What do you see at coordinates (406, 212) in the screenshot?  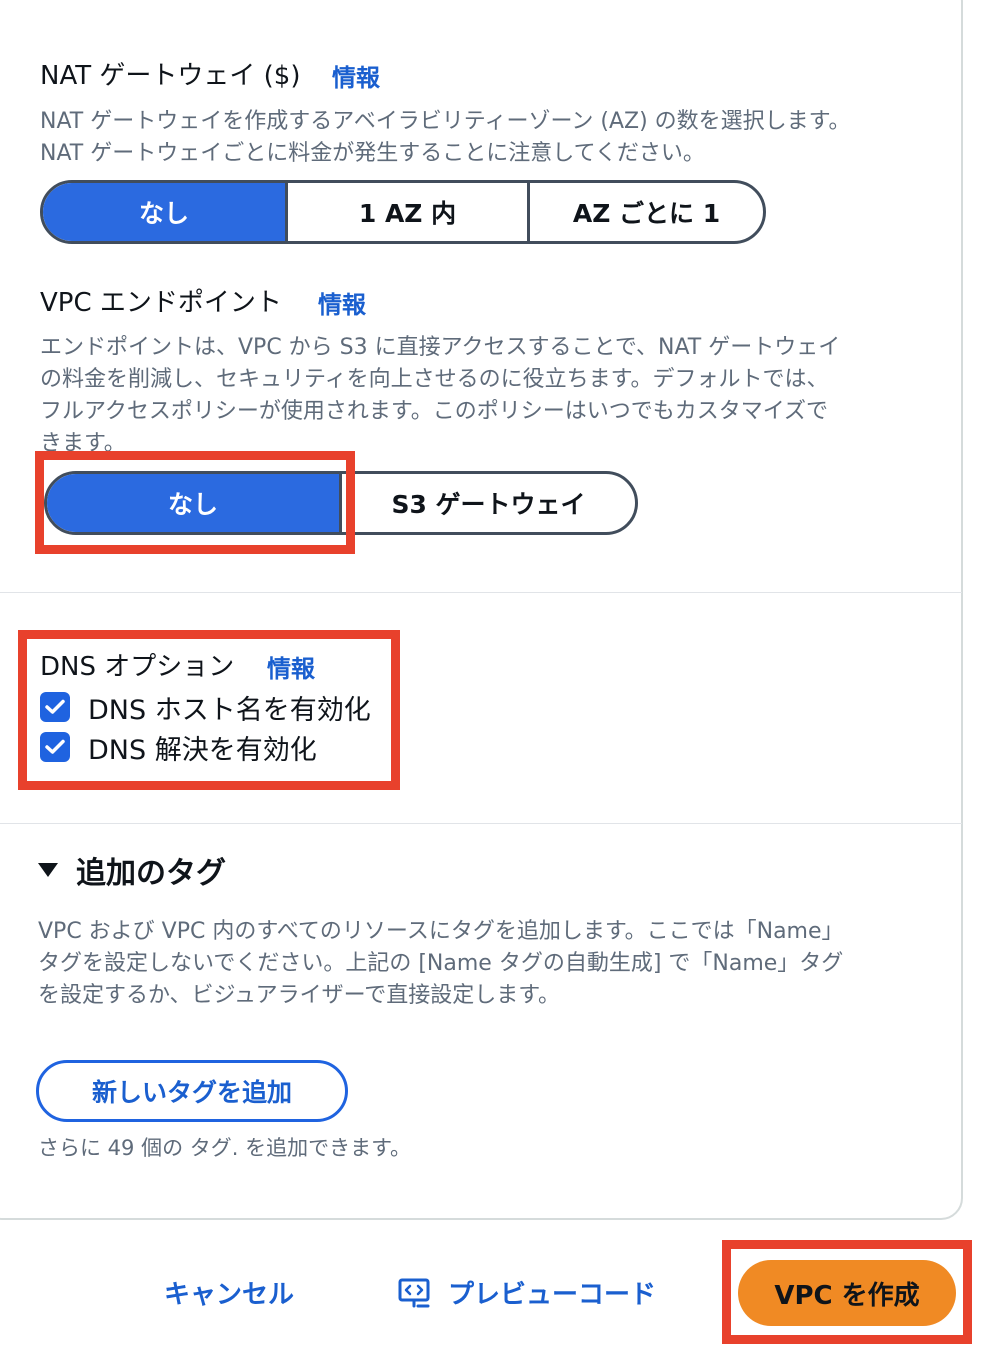 I see `nat-option-one-az: 1 AZ 内` at bounding box center [406, 212].